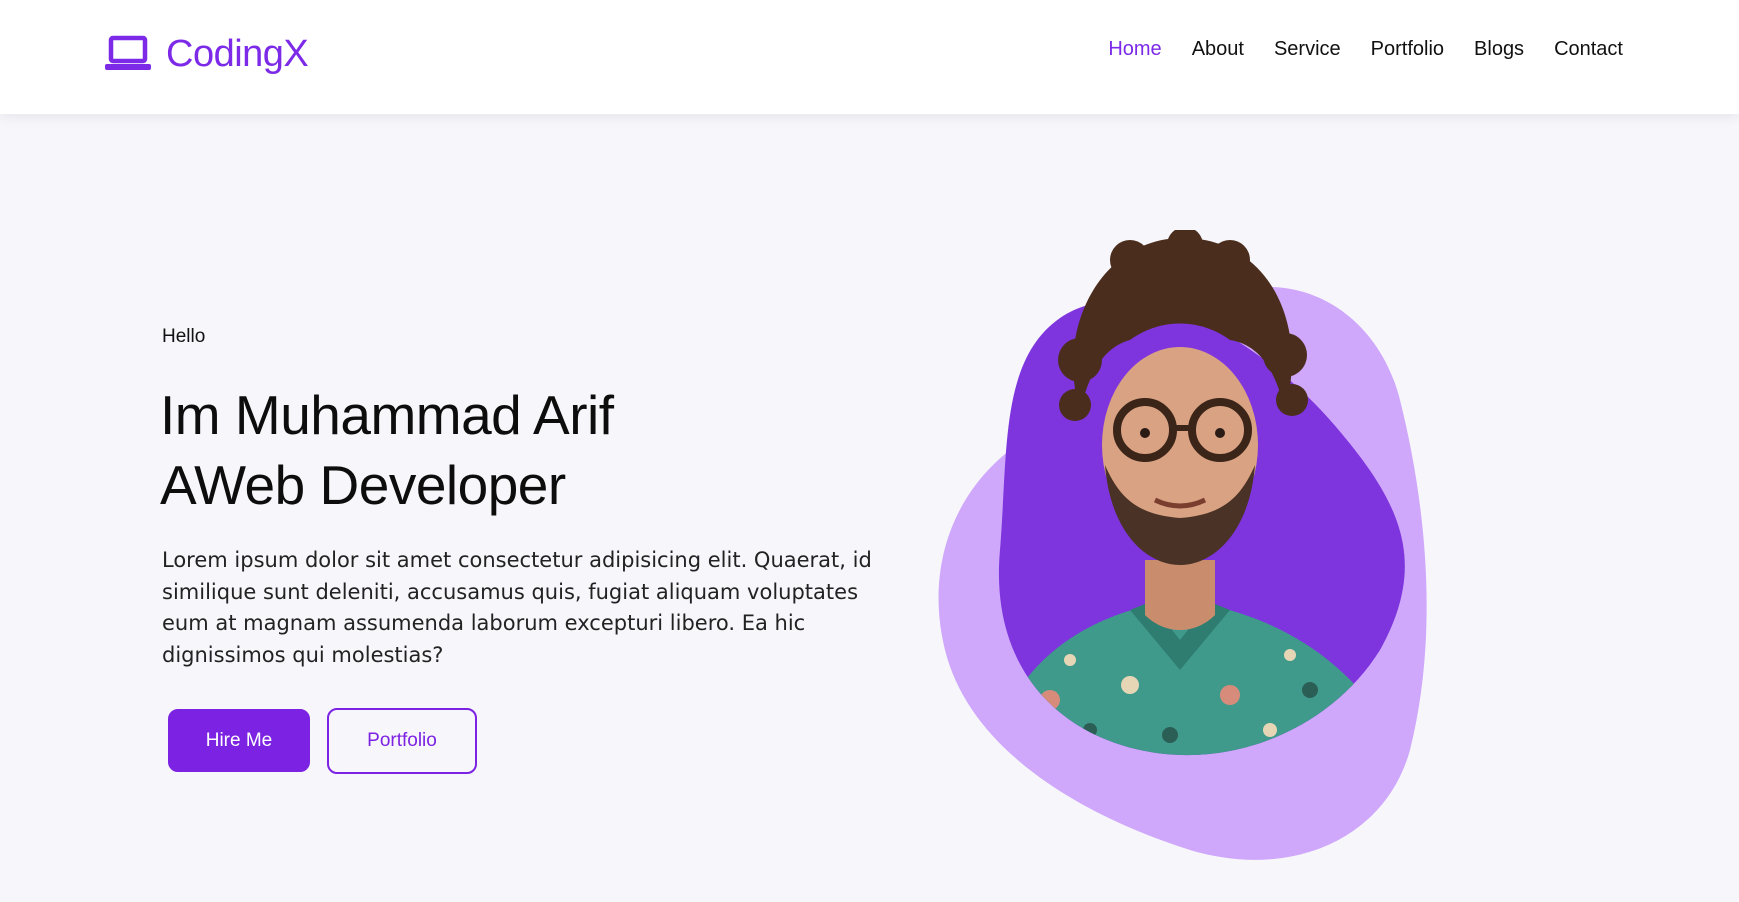 This screenshot has height=902, width=1739. Describe the element at coordinates (387, 415) in the screenshot. I see `hero-title-line1: Im Muhammad Arif` at that location.